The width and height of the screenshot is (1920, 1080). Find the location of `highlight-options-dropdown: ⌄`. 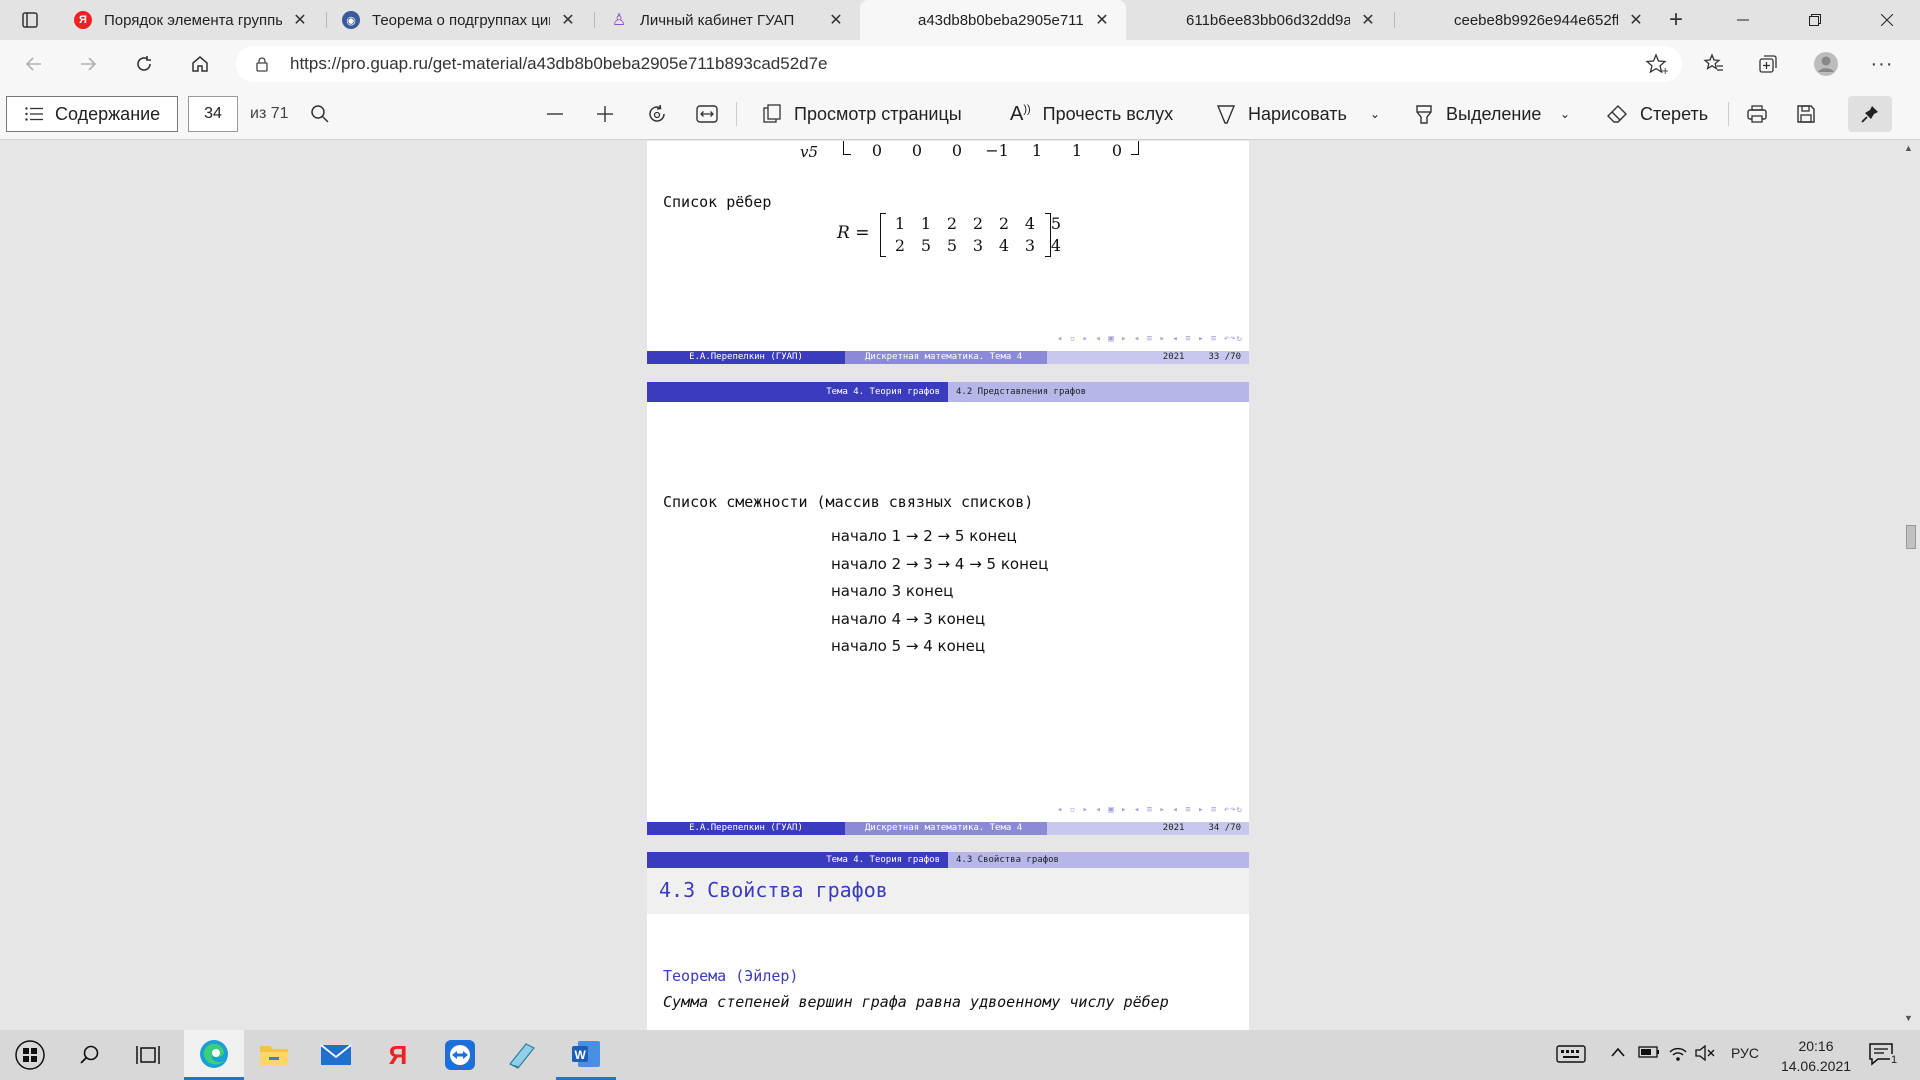

highlight-options-dropdown: ⌄ is located at coordinates (1565, 114).